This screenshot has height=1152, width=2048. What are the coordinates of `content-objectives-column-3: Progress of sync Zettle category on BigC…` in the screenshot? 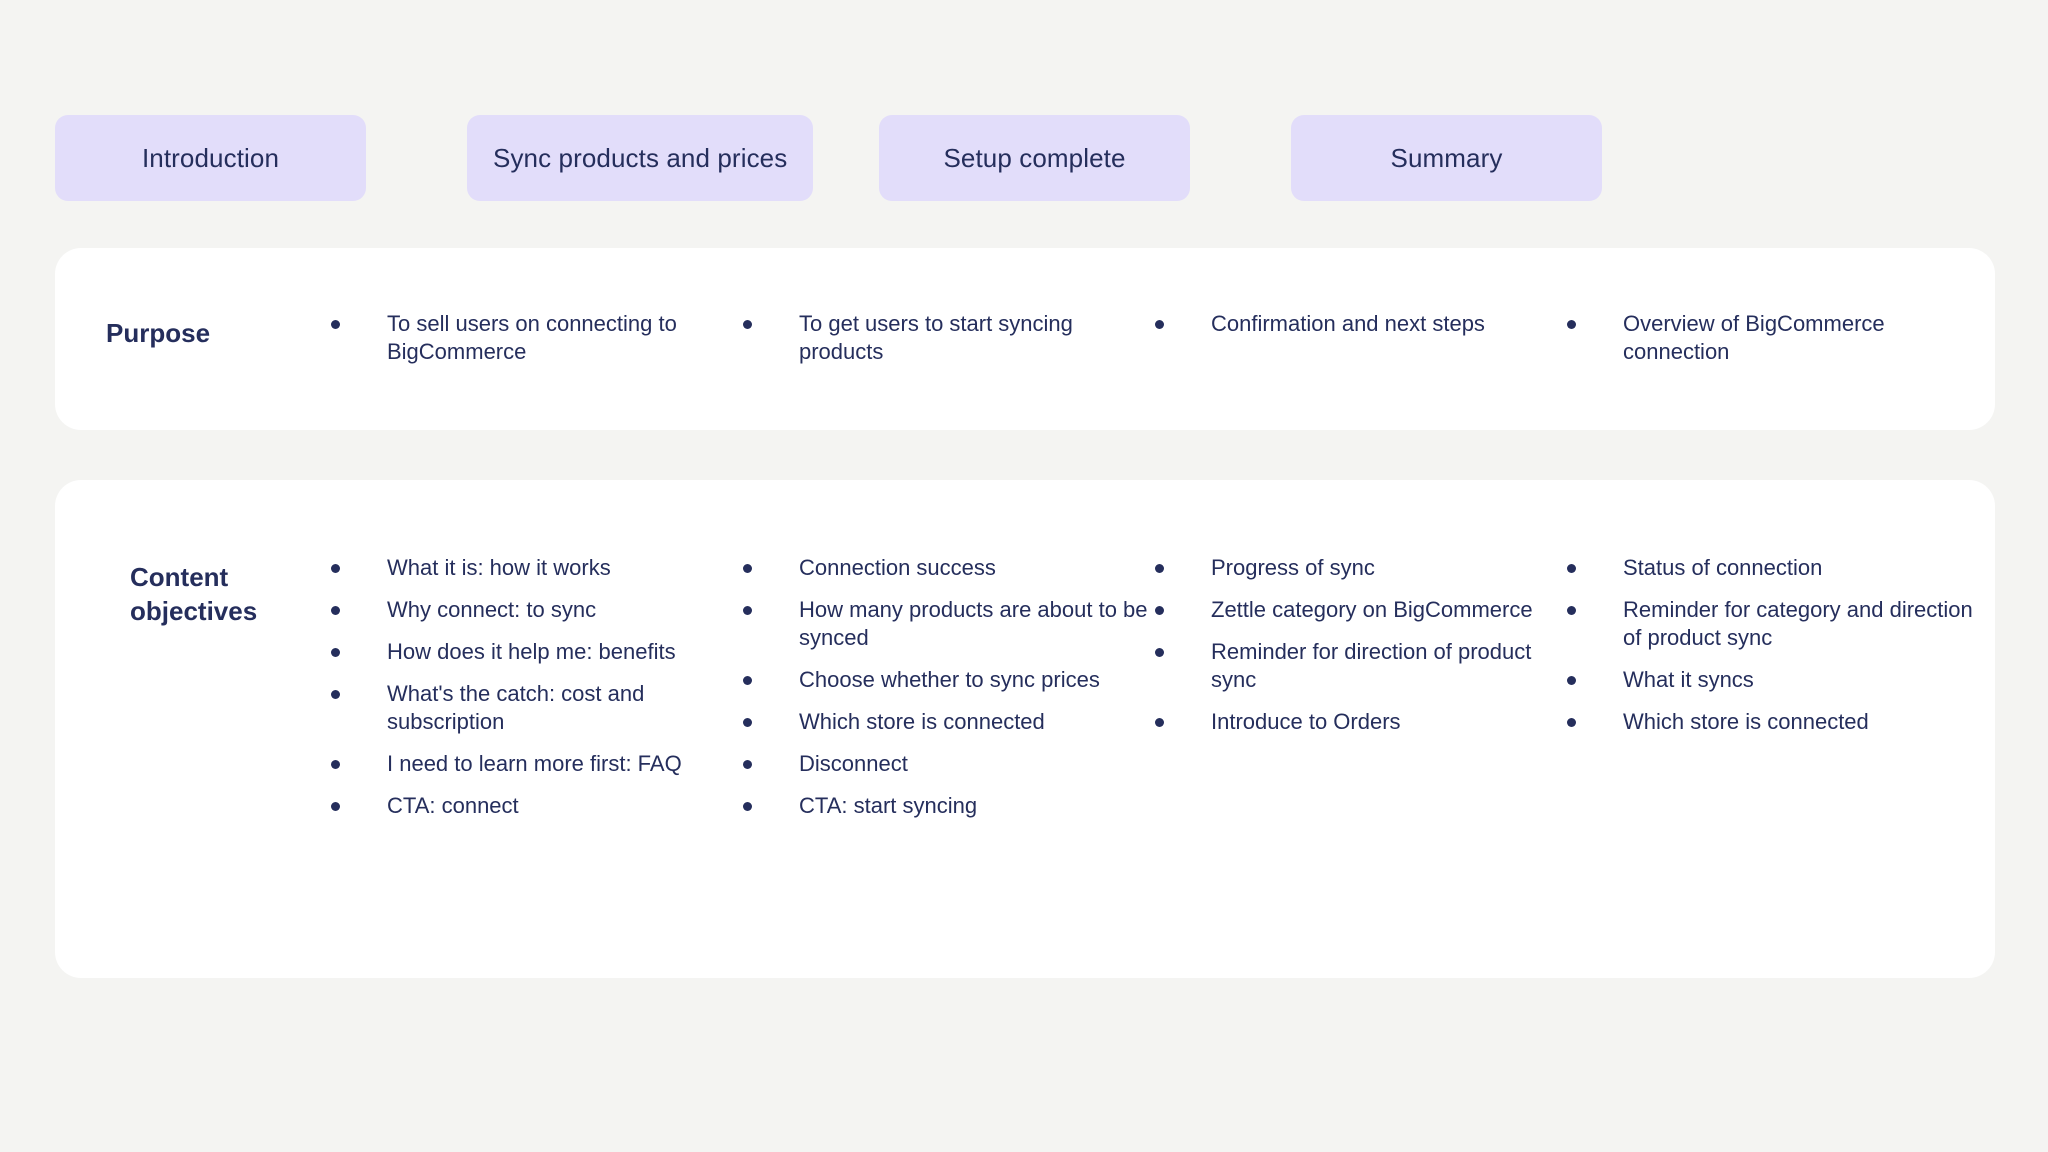 It's located at (1361, 694).